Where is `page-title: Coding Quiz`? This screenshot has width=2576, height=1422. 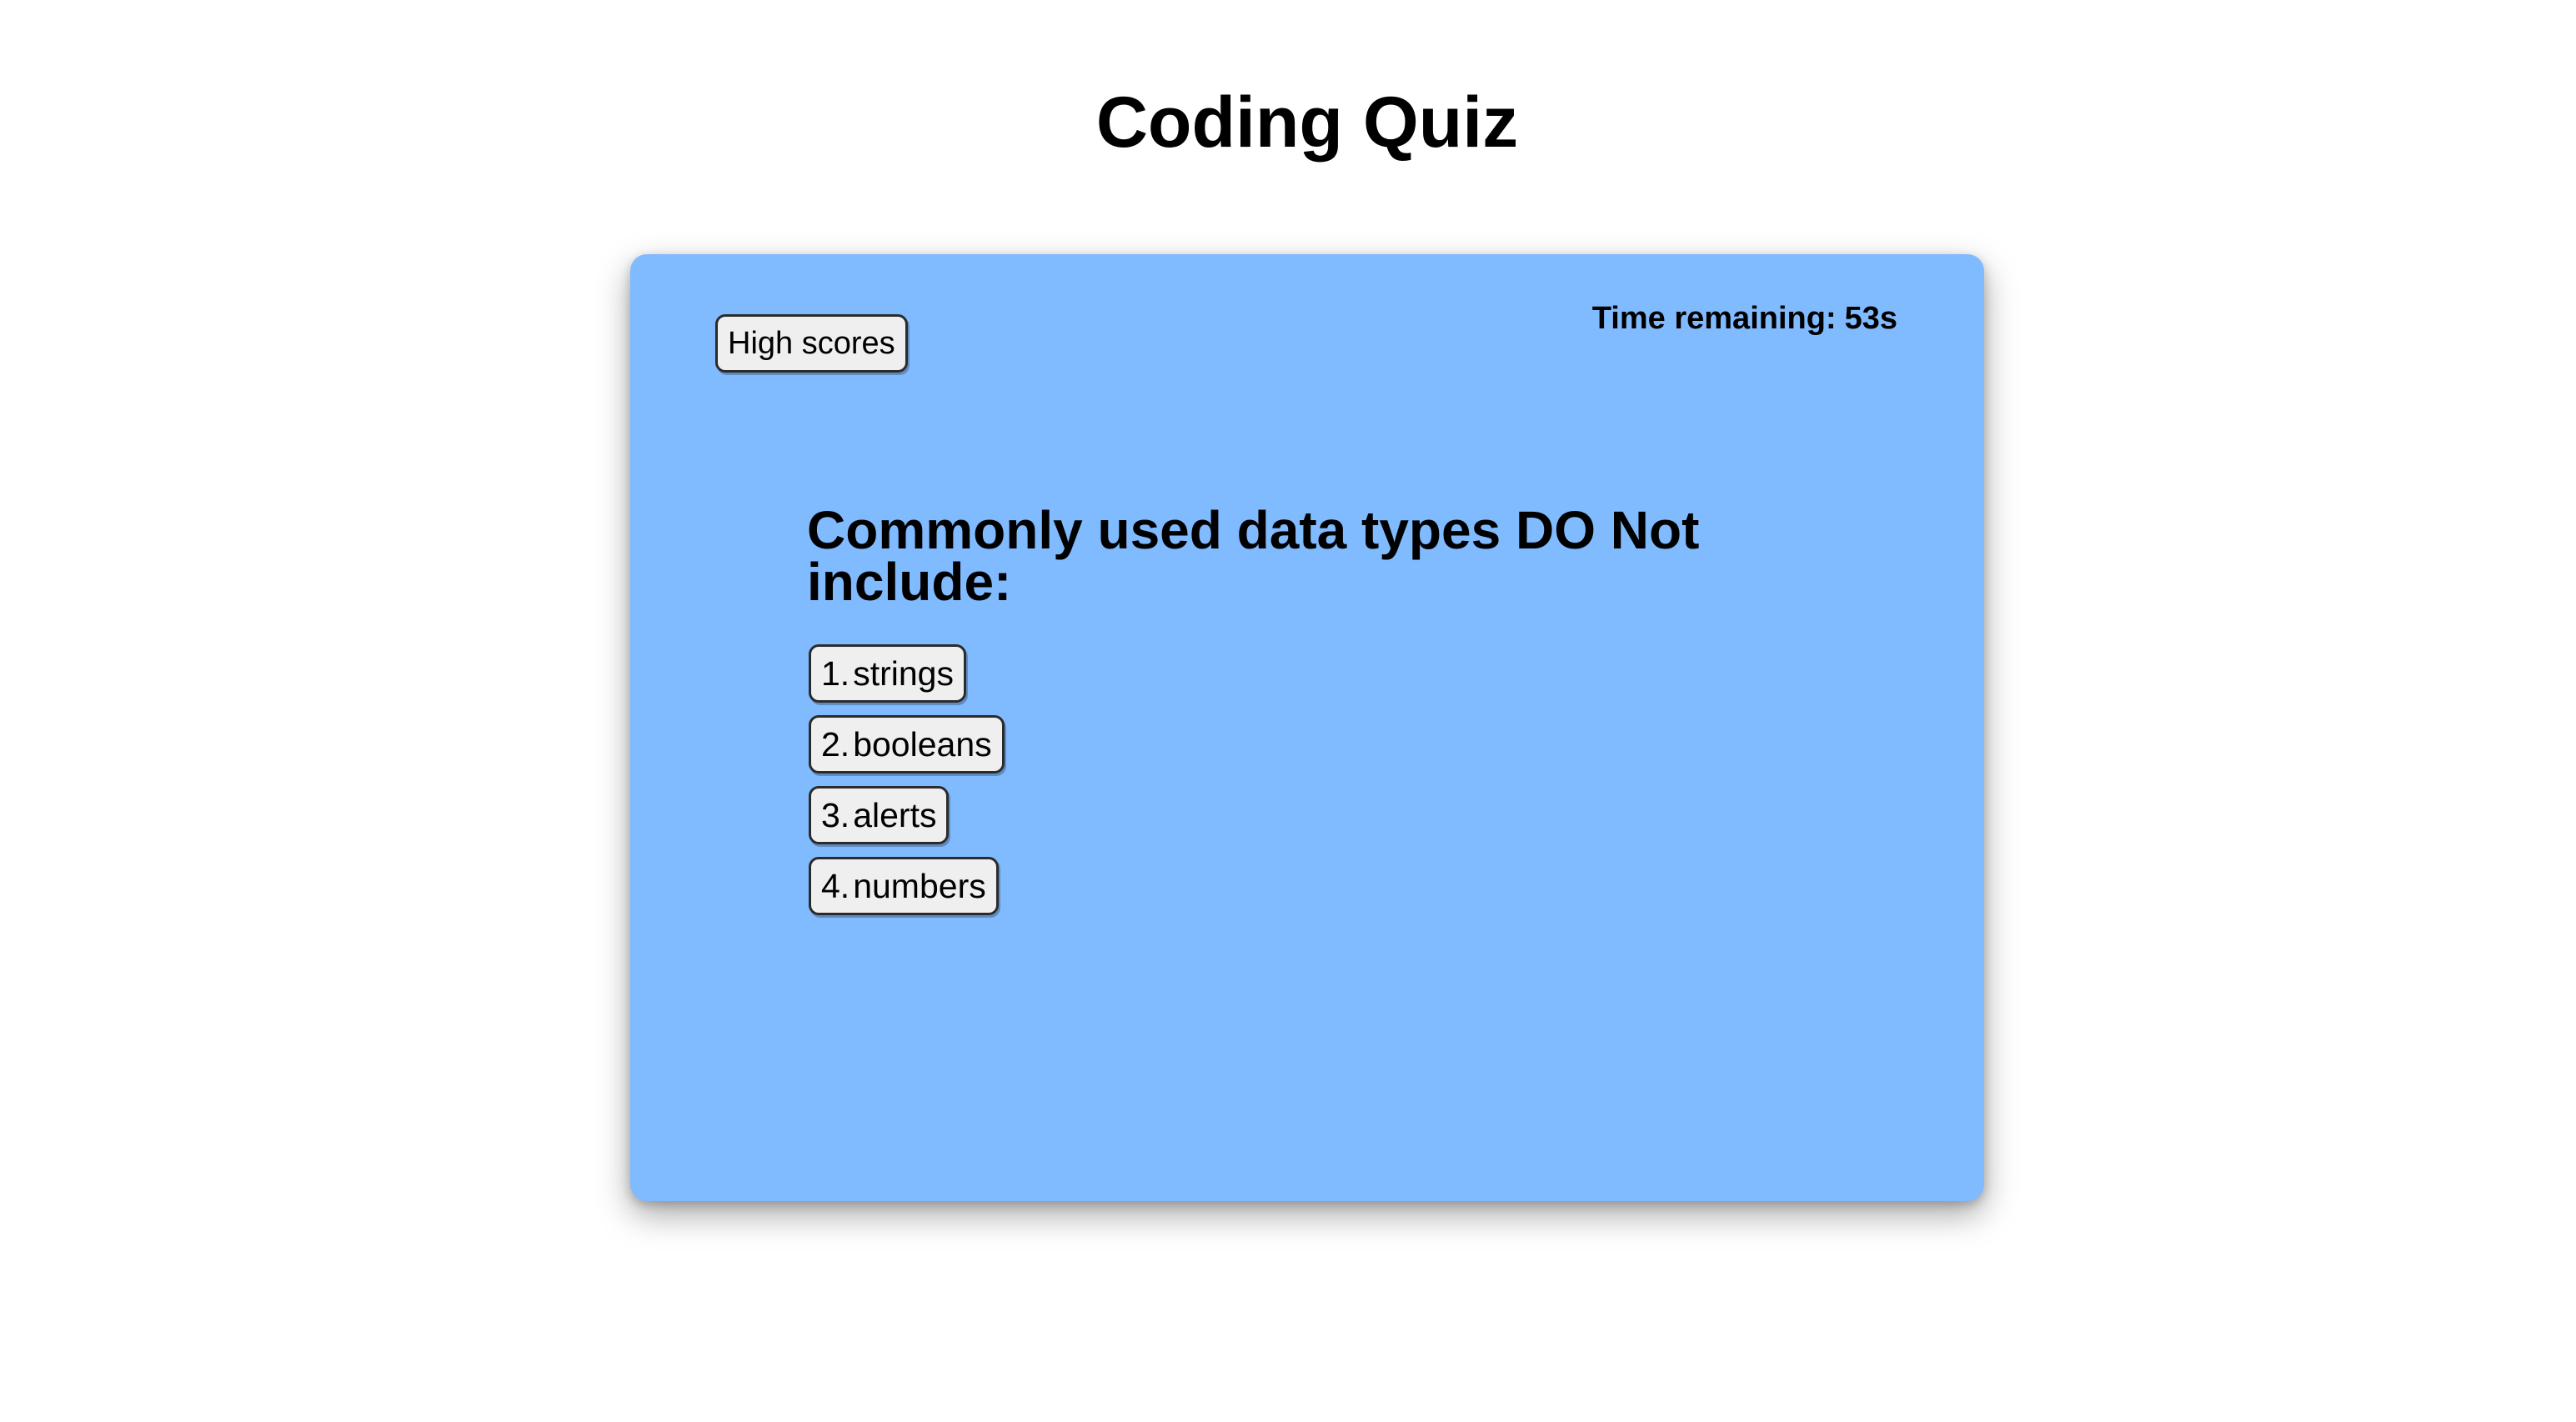
page-title: Coding Quiz is located at coordinates (1307, 123).